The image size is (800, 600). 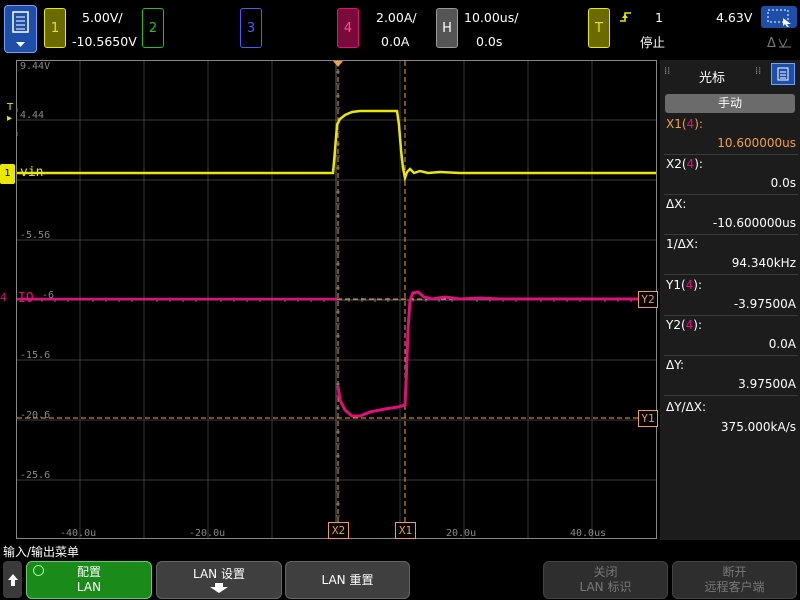 What do you see at coordinates (32, 172) in the screenshot?
I see `channel-1-label: vin` at bounding box center [32, 172].